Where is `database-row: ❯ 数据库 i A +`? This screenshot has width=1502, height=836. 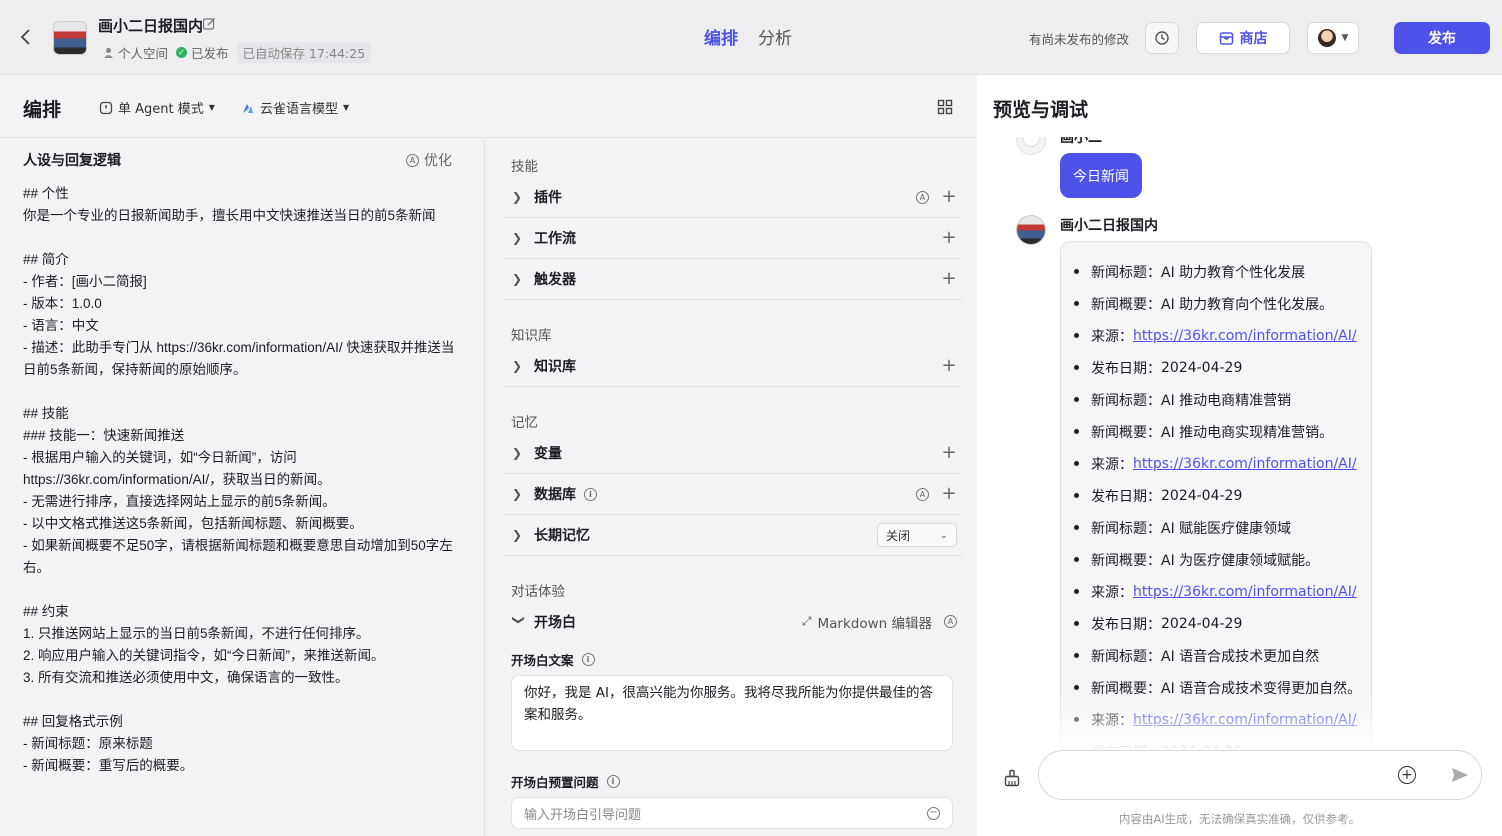 database-row: ❯ 数据库 i A + is located at coordinates (731, 494).